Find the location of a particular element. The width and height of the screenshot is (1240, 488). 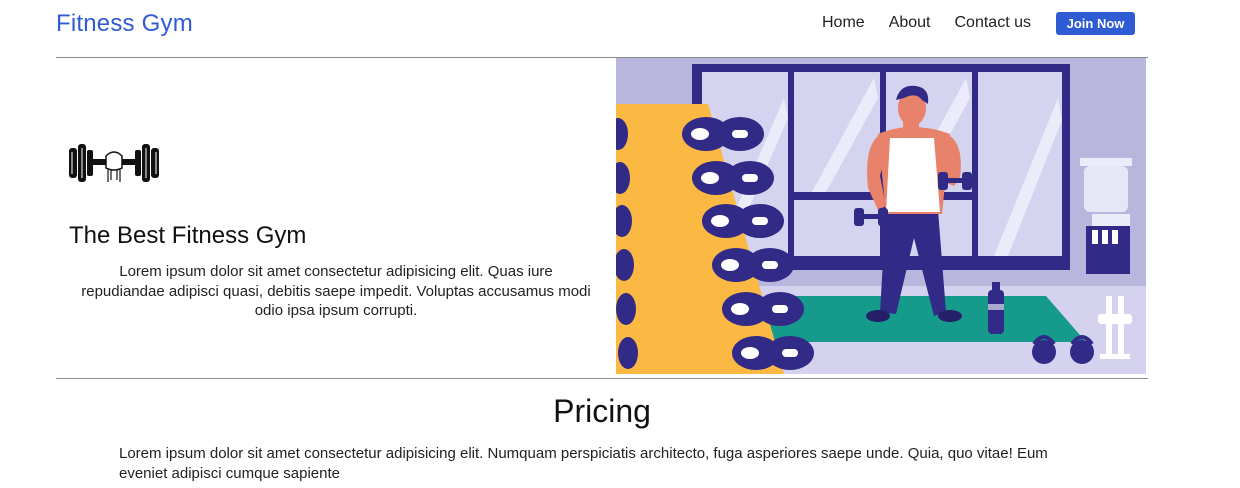

brand-logo-link: Fitness Gym is located at coordinates (124, 24).